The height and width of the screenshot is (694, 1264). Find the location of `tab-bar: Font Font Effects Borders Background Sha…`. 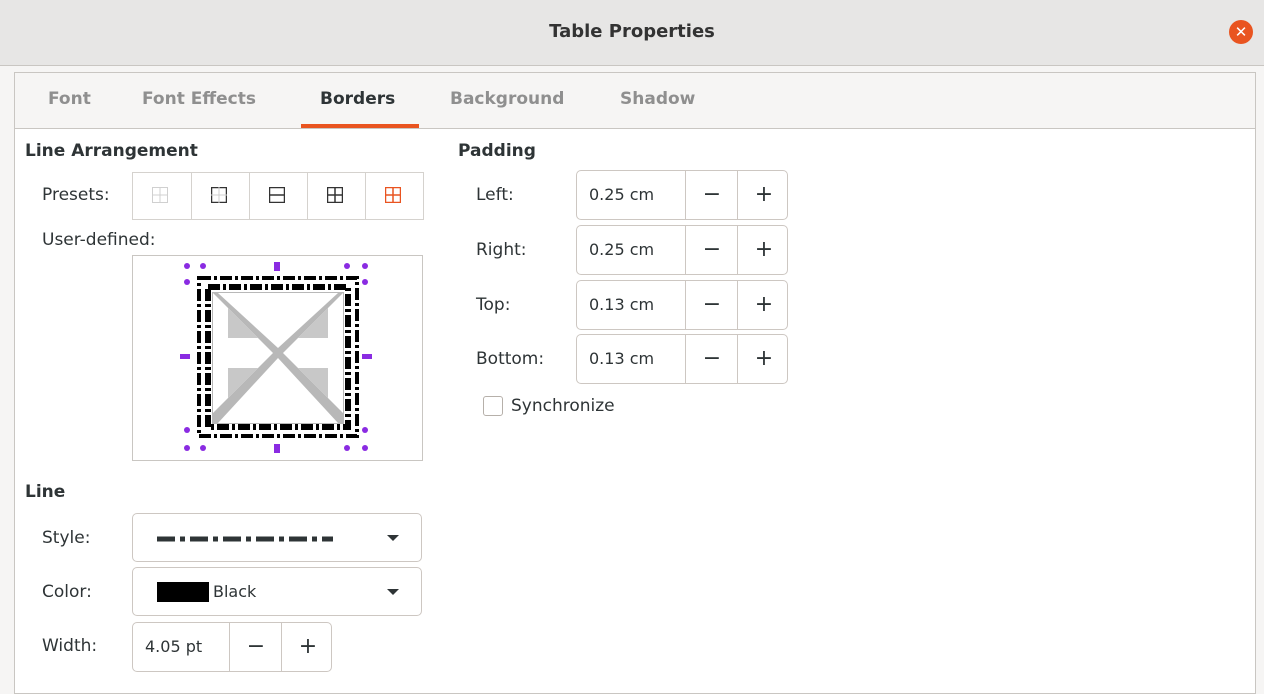

tab-bar: Font Font Effects Borders Background Sha… is located at coordinates (635, 101).